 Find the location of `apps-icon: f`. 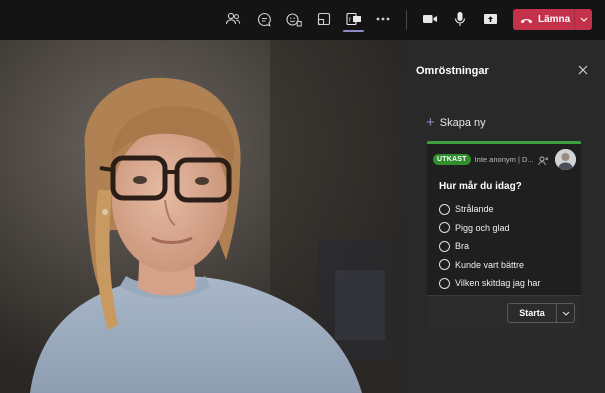

apps-icon: f is located at coordinates (354, 19).